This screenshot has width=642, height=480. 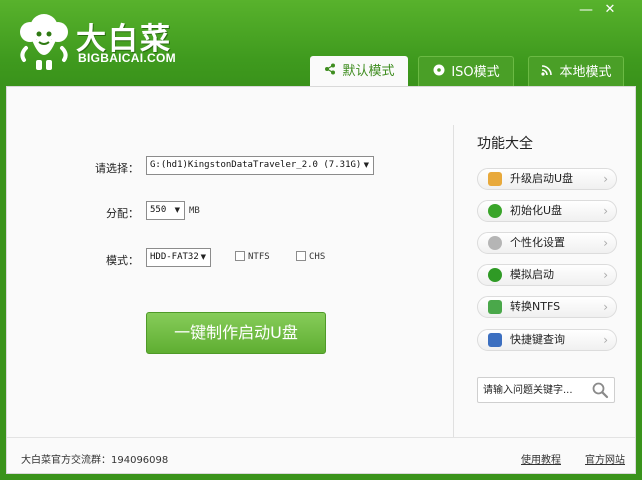 What do you see at coordinates (158, 210) in the screenshot?
I see `partition-select-value: 550` at bounding box center [158, 210].